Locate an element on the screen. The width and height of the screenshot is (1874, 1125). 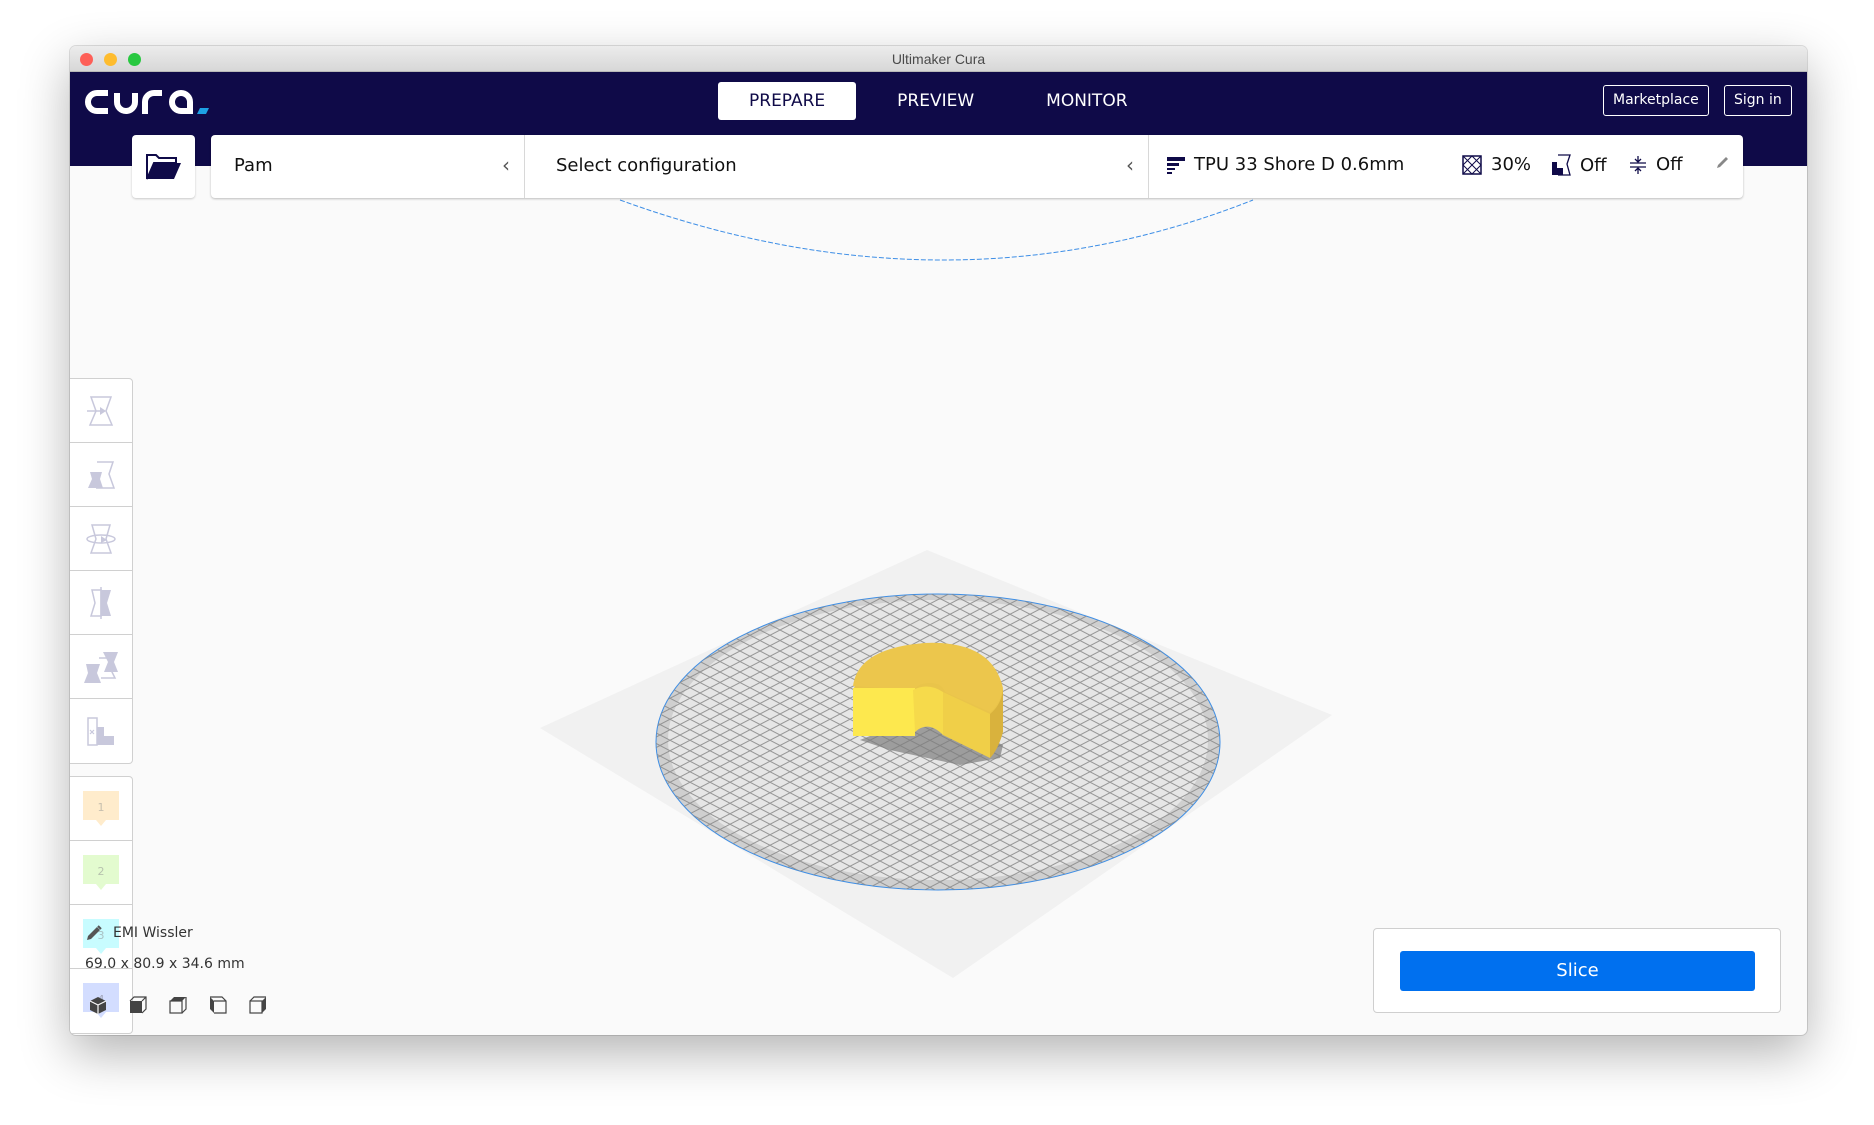
object-dimensions: 69.0 x 80.9 x 34.6 mm is located at coordinates (165, 964).